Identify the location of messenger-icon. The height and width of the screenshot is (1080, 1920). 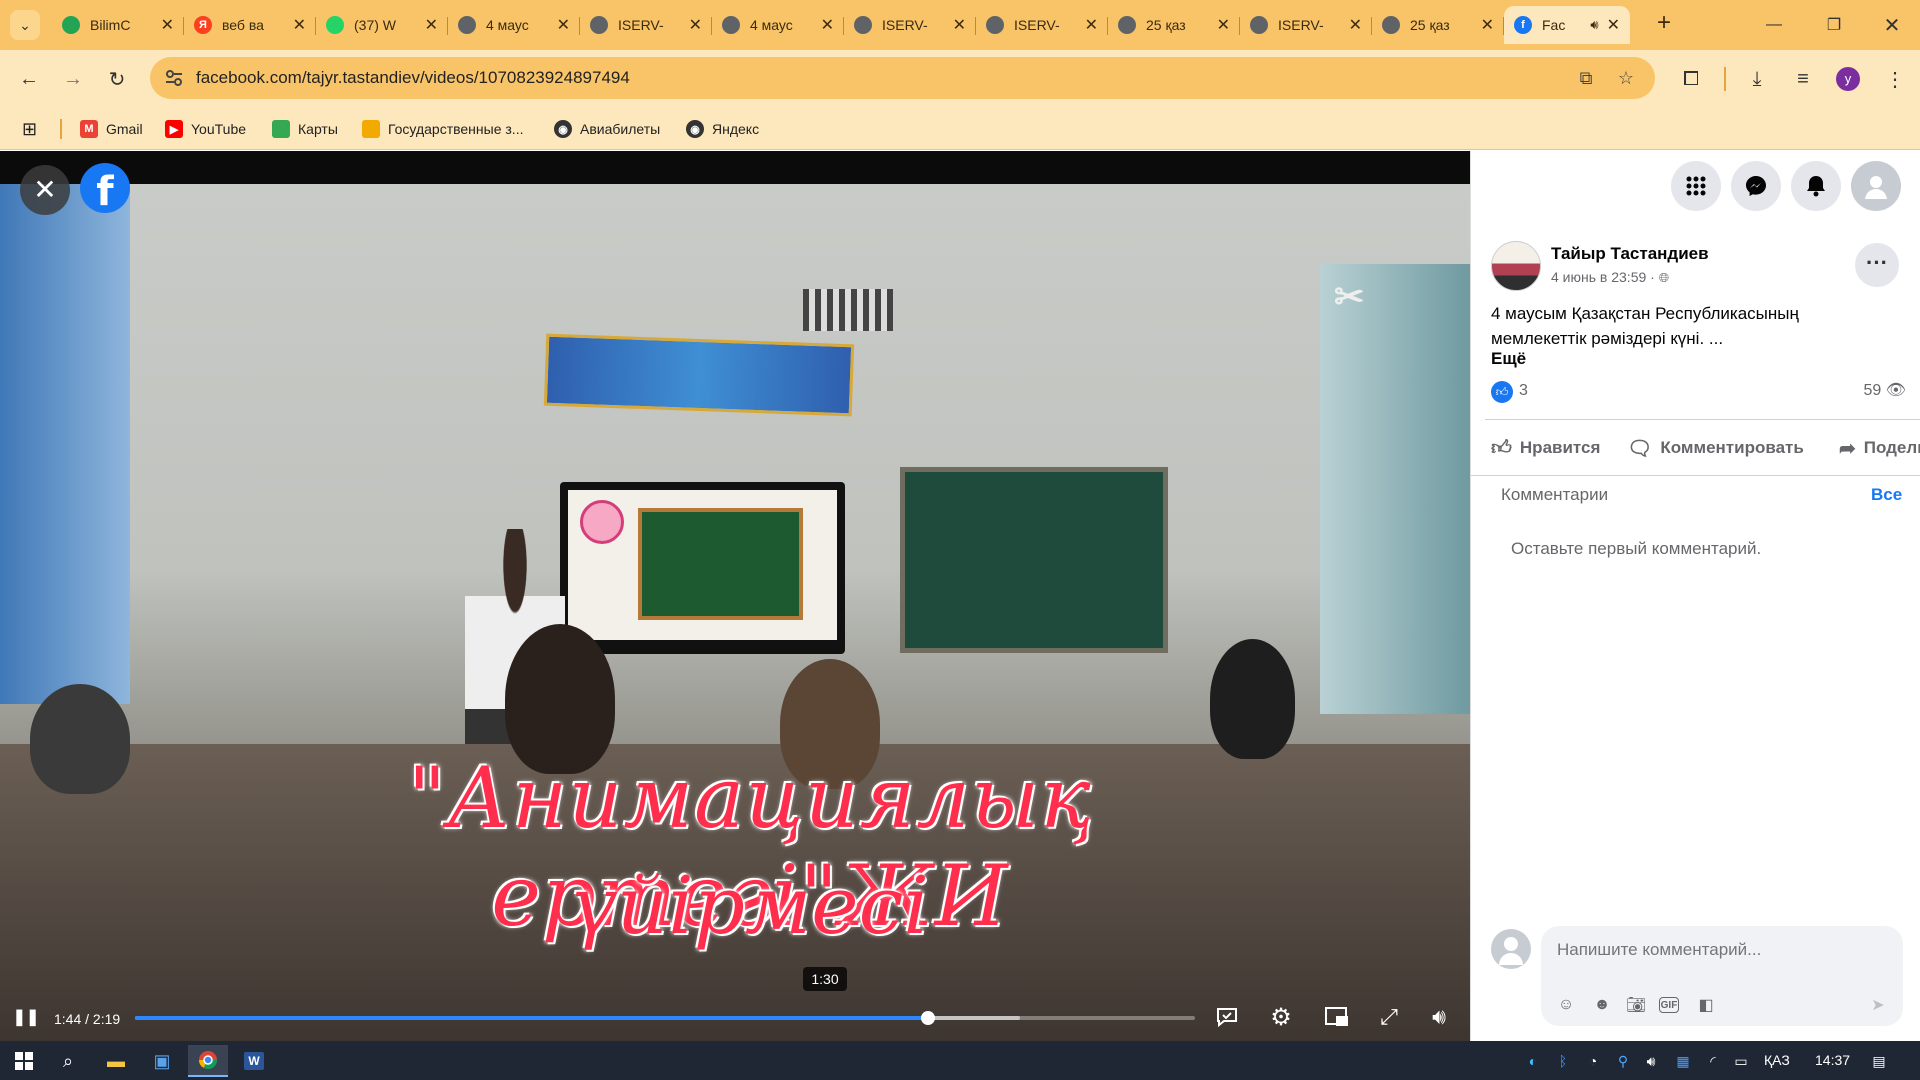
(1756, 186).